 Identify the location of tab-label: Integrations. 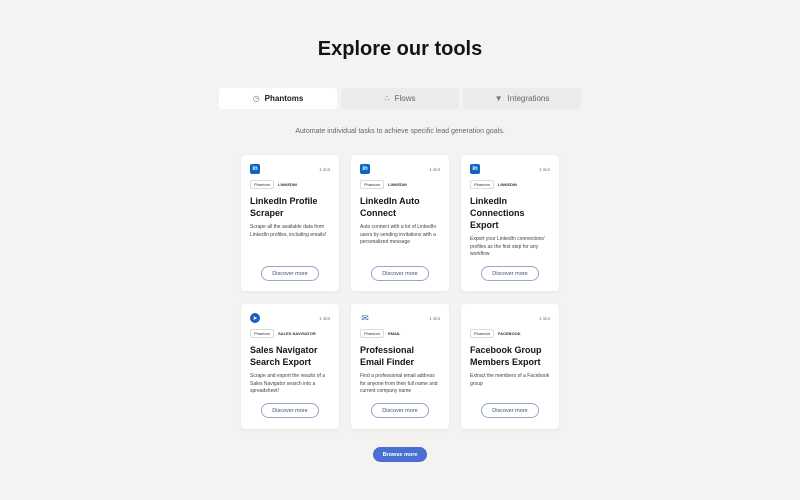
(528, 98).